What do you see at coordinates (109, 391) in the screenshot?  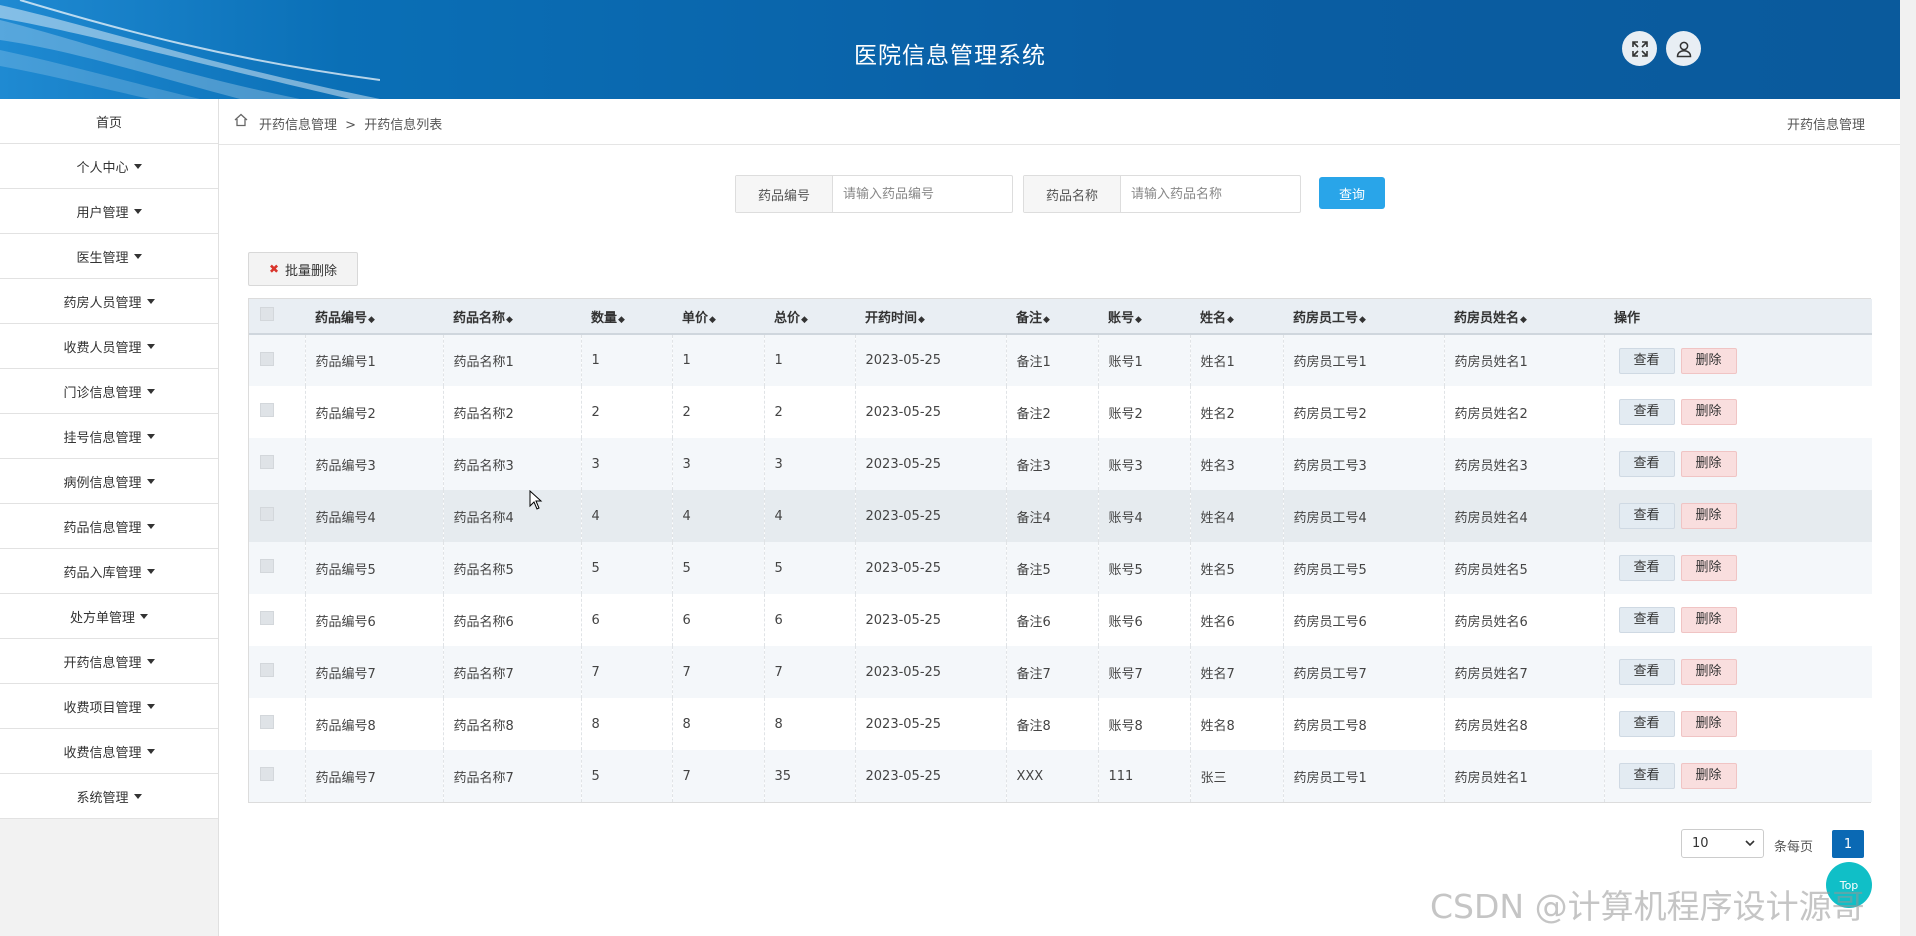 I see `sidebar-item-6: 门诊信息管理` at bounding box center [109, 391].